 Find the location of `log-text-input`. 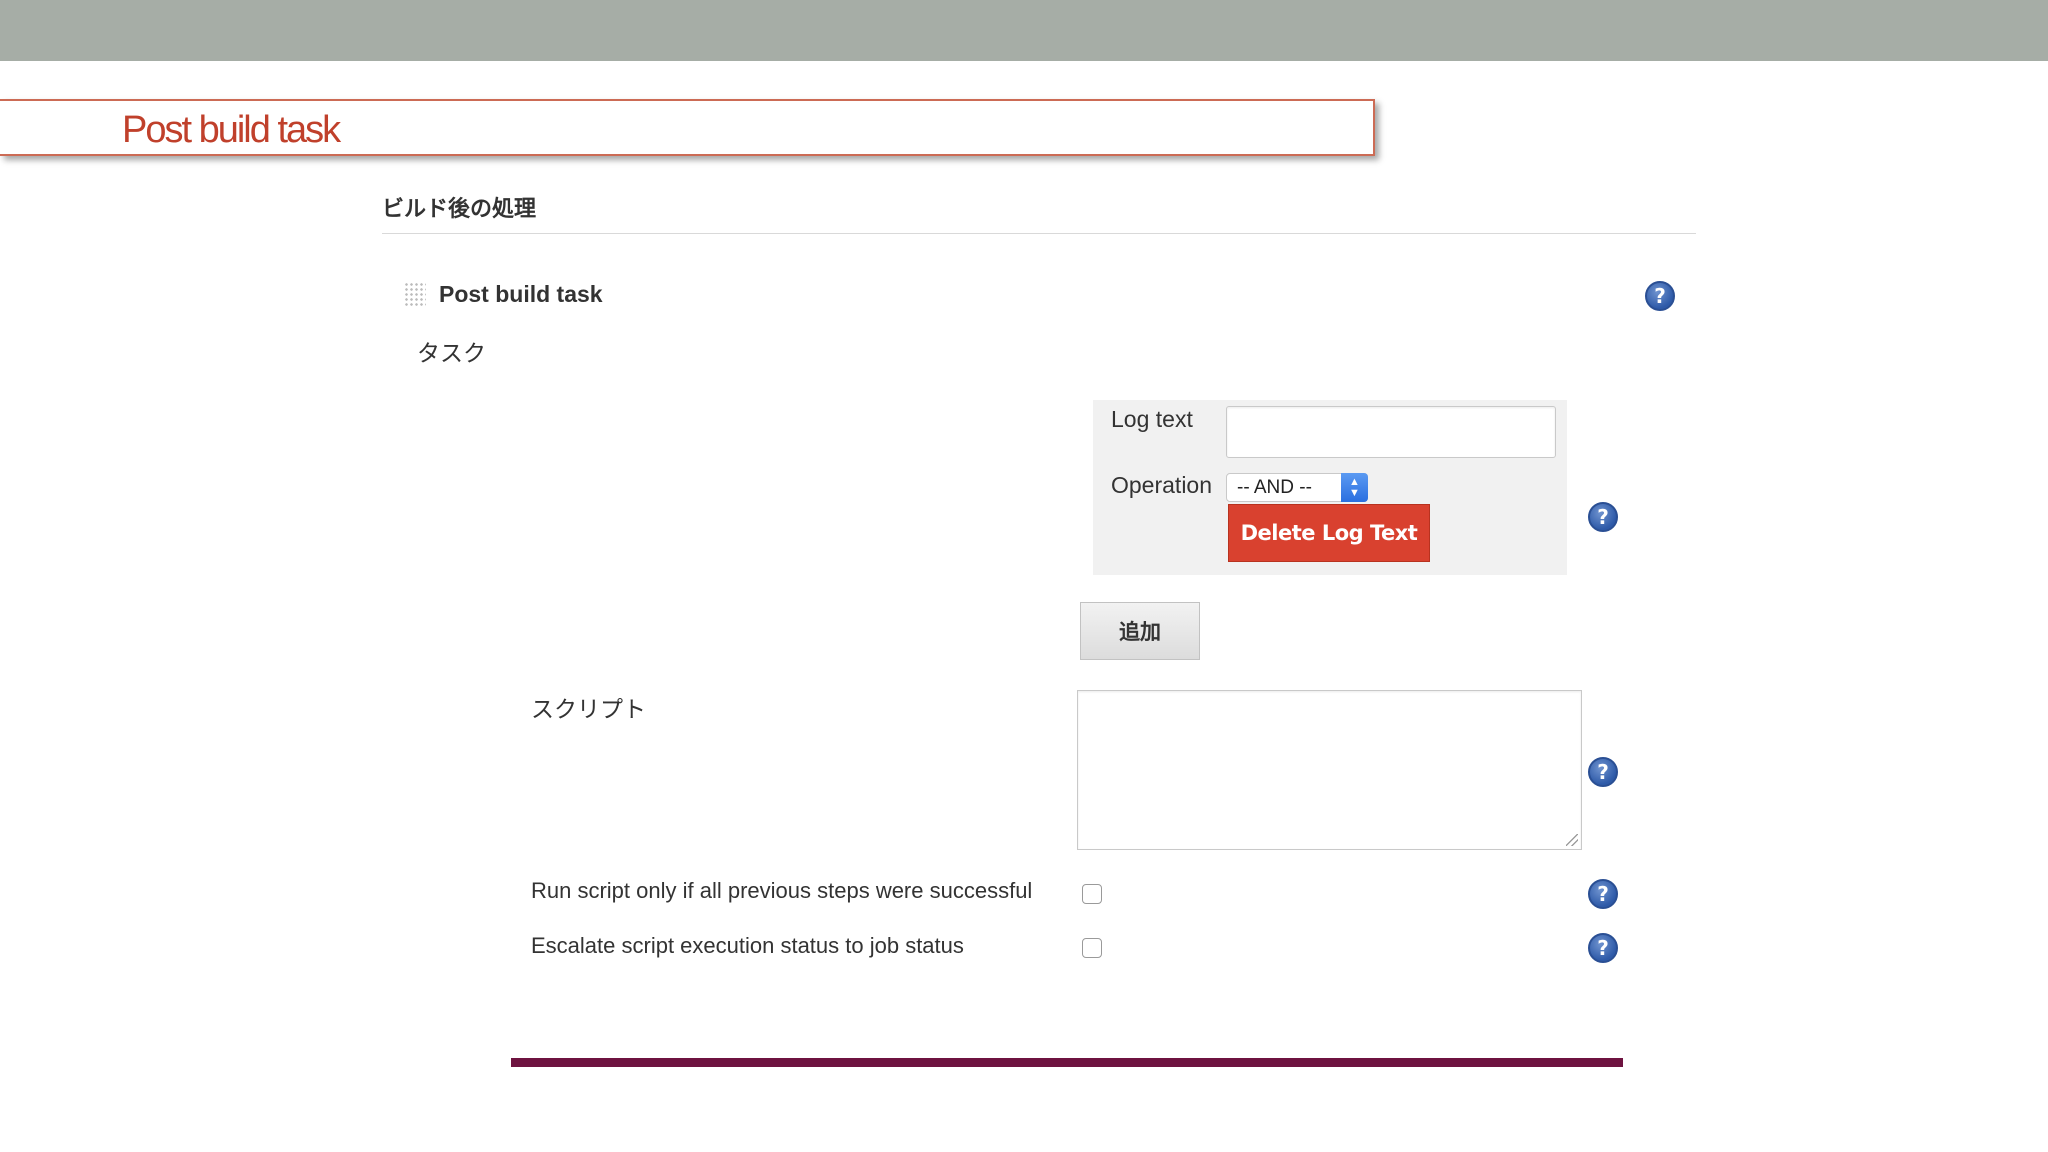

log-text-input is located at coordinates (1391, 432).